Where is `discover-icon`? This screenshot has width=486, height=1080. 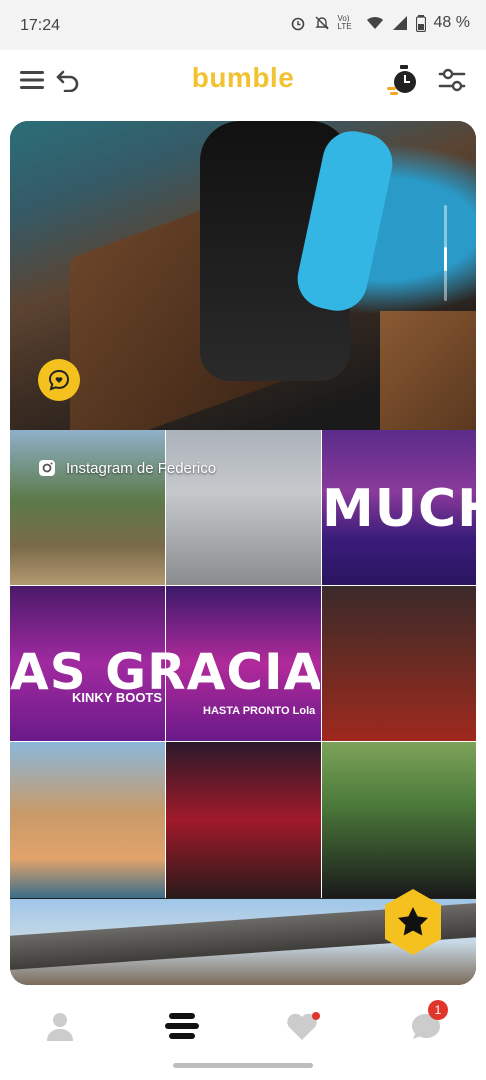 discover-icon is located at coordinates (182, 1026).